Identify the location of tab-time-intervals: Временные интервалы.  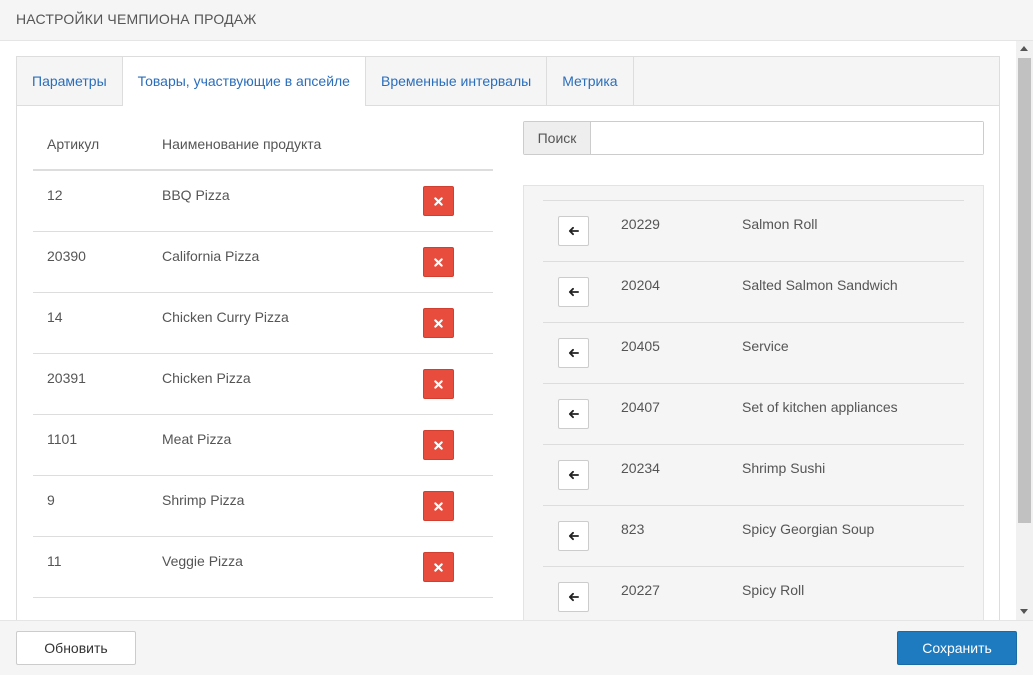
(457, 81).